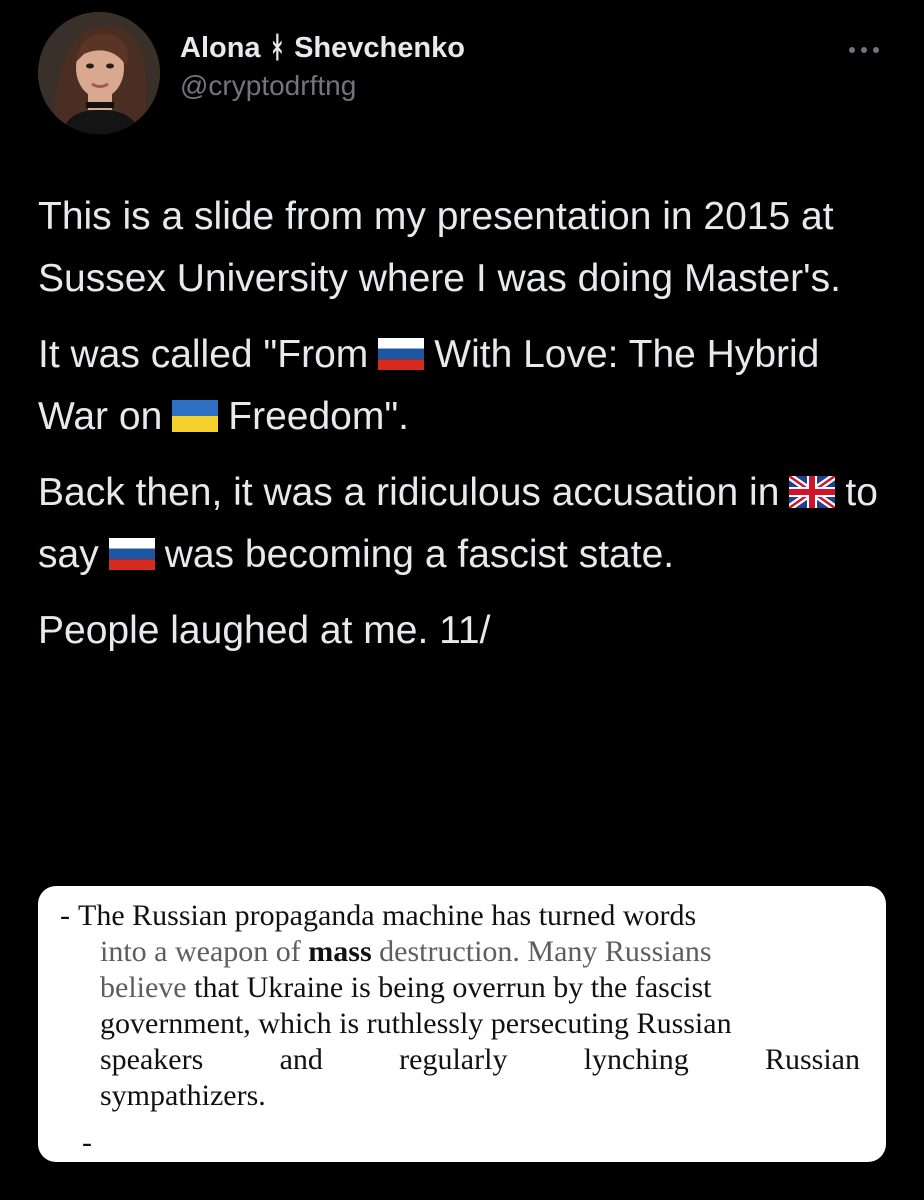 This screenshot has width=924, height=1200. I want to click on slide-line-5-word: regularly, so click(453, 1059).